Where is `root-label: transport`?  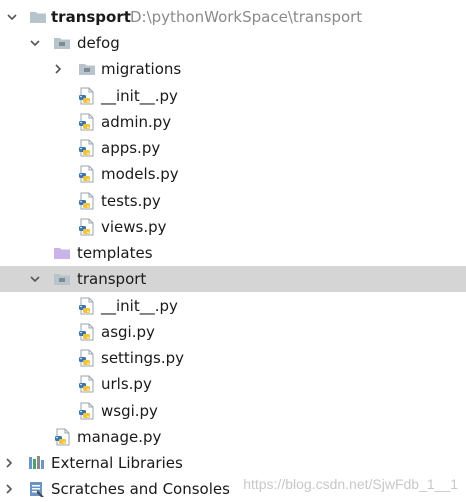
root-label: transport is located at coordinates (91, 17).